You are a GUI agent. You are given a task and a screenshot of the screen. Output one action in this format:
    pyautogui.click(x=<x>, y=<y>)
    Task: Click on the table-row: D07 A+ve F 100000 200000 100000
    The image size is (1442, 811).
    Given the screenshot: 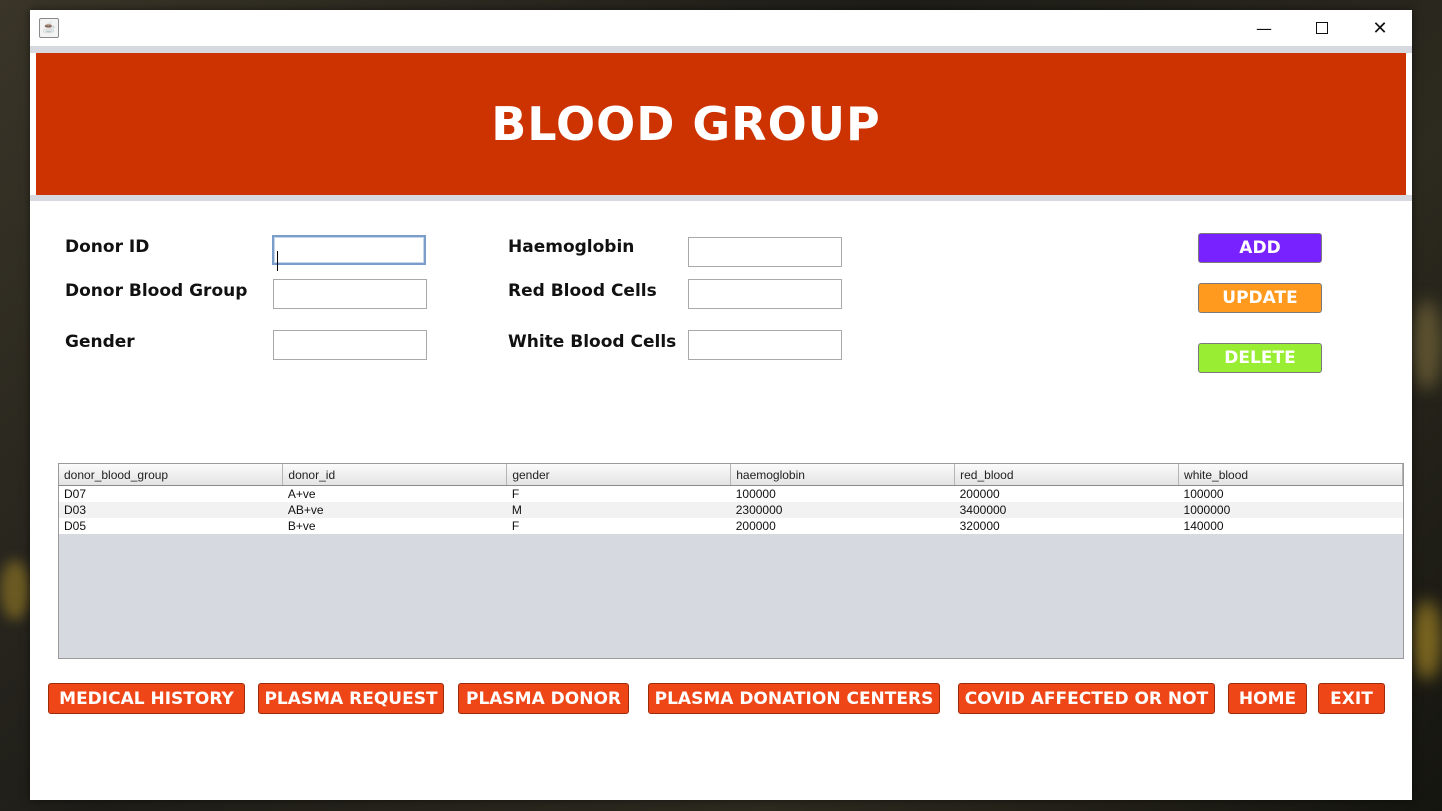 What is the action you would take?
    pyautogui.click(x=731, y=493)
    